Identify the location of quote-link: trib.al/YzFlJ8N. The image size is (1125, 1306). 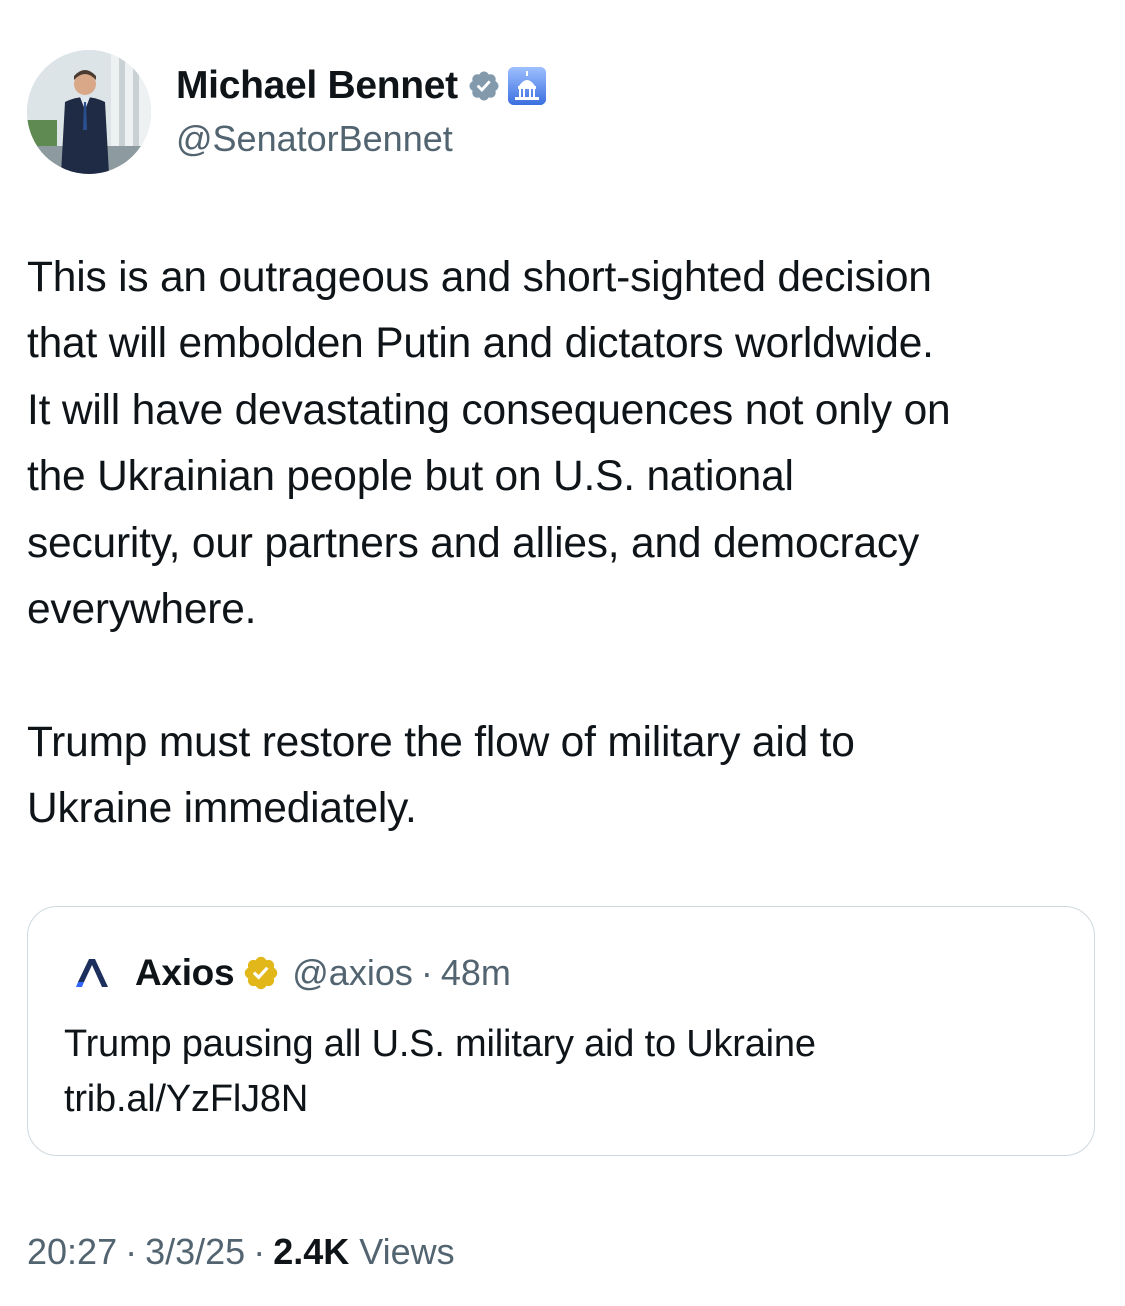
(564, 1099).